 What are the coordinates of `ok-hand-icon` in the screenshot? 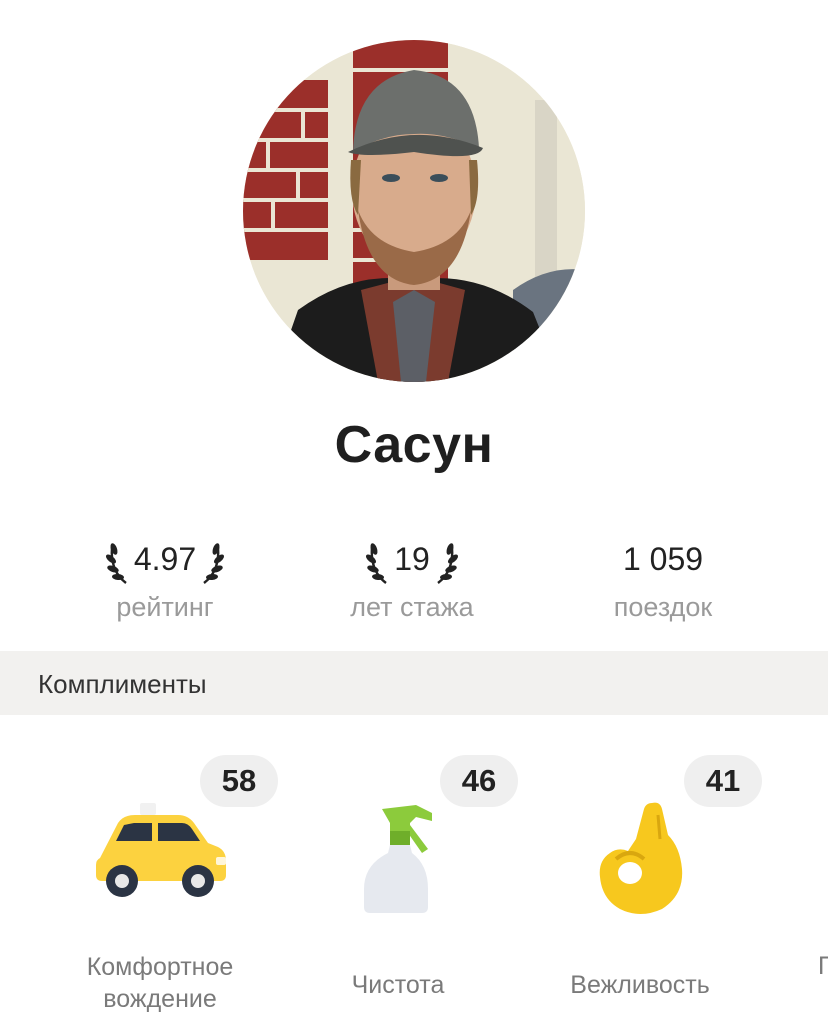 It's located at (641, 858).